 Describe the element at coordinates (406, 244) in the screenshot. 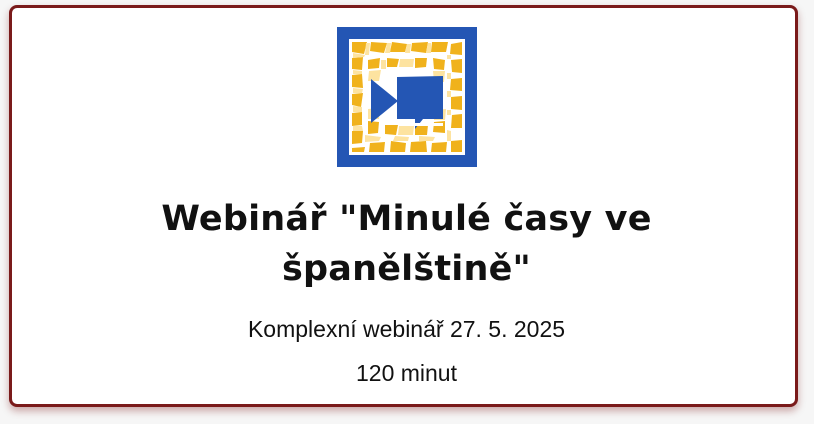

I see `webinar-title: Webinář "Minulé časy ve španělštině"` at that location.